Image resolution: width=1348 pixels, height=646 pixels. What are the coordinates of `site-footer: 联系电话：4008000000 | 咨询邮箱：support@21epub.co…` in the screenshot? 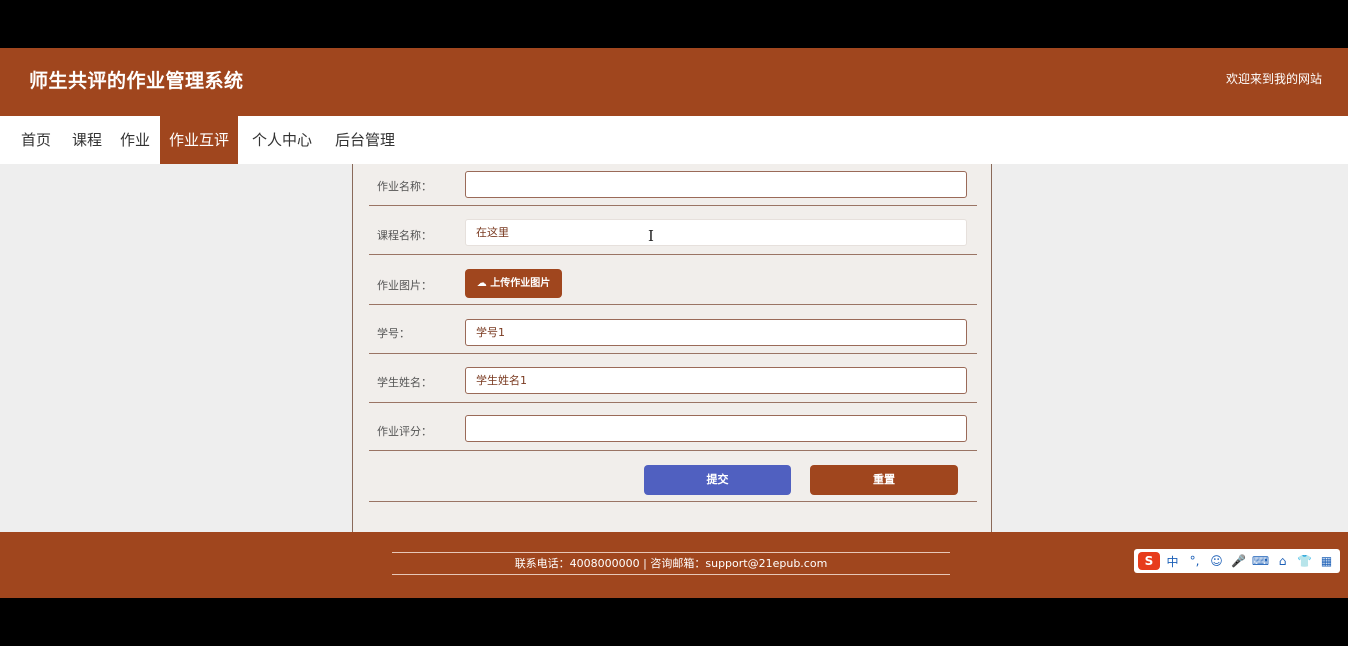 It's located at (674, 565).